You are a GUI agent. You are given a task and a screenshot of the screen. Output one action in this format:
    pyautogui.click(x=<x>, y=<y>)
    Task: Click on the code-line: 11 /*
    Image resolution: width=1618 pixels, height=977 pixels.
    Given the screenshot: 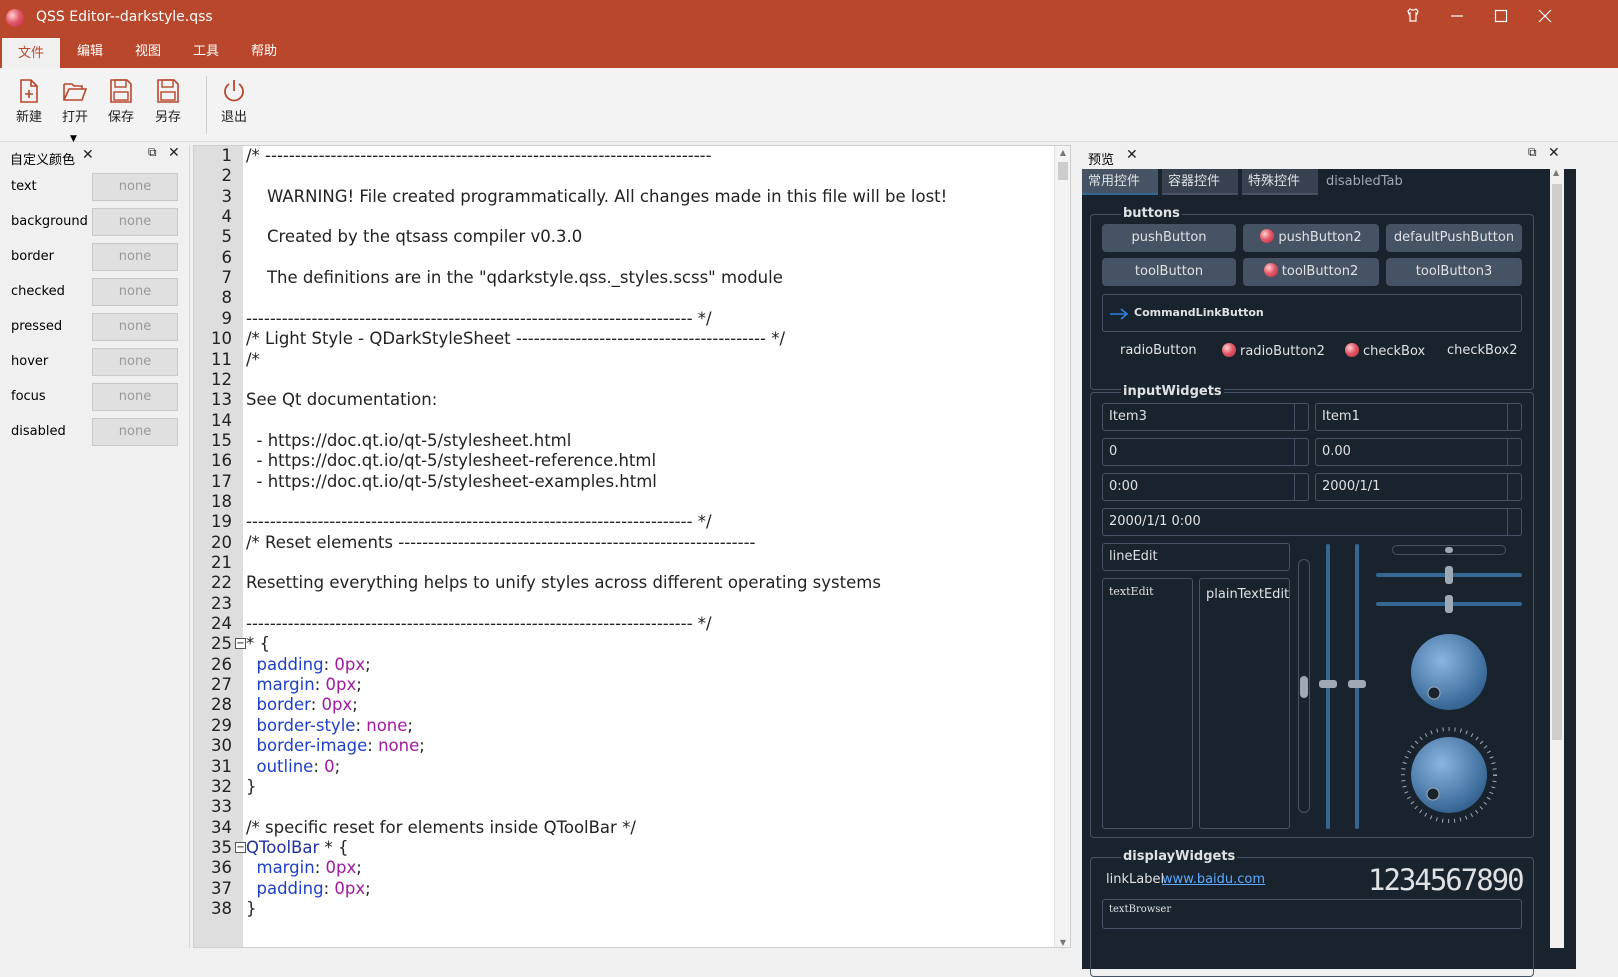 What is the action you would take?
    pyautogui.click(x=624, y=360)
    